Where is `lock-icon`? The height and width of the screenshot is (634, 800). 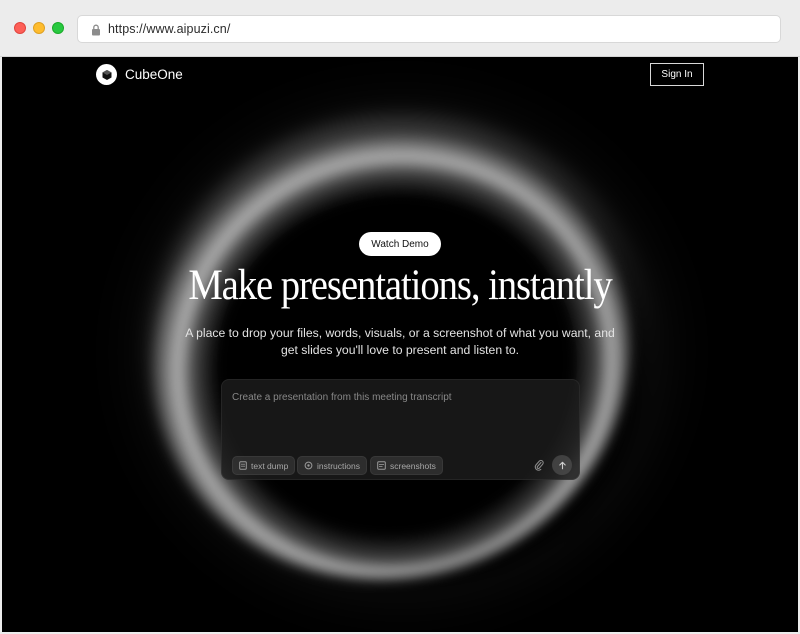 lock-icon is located at coordinates (96, 32).